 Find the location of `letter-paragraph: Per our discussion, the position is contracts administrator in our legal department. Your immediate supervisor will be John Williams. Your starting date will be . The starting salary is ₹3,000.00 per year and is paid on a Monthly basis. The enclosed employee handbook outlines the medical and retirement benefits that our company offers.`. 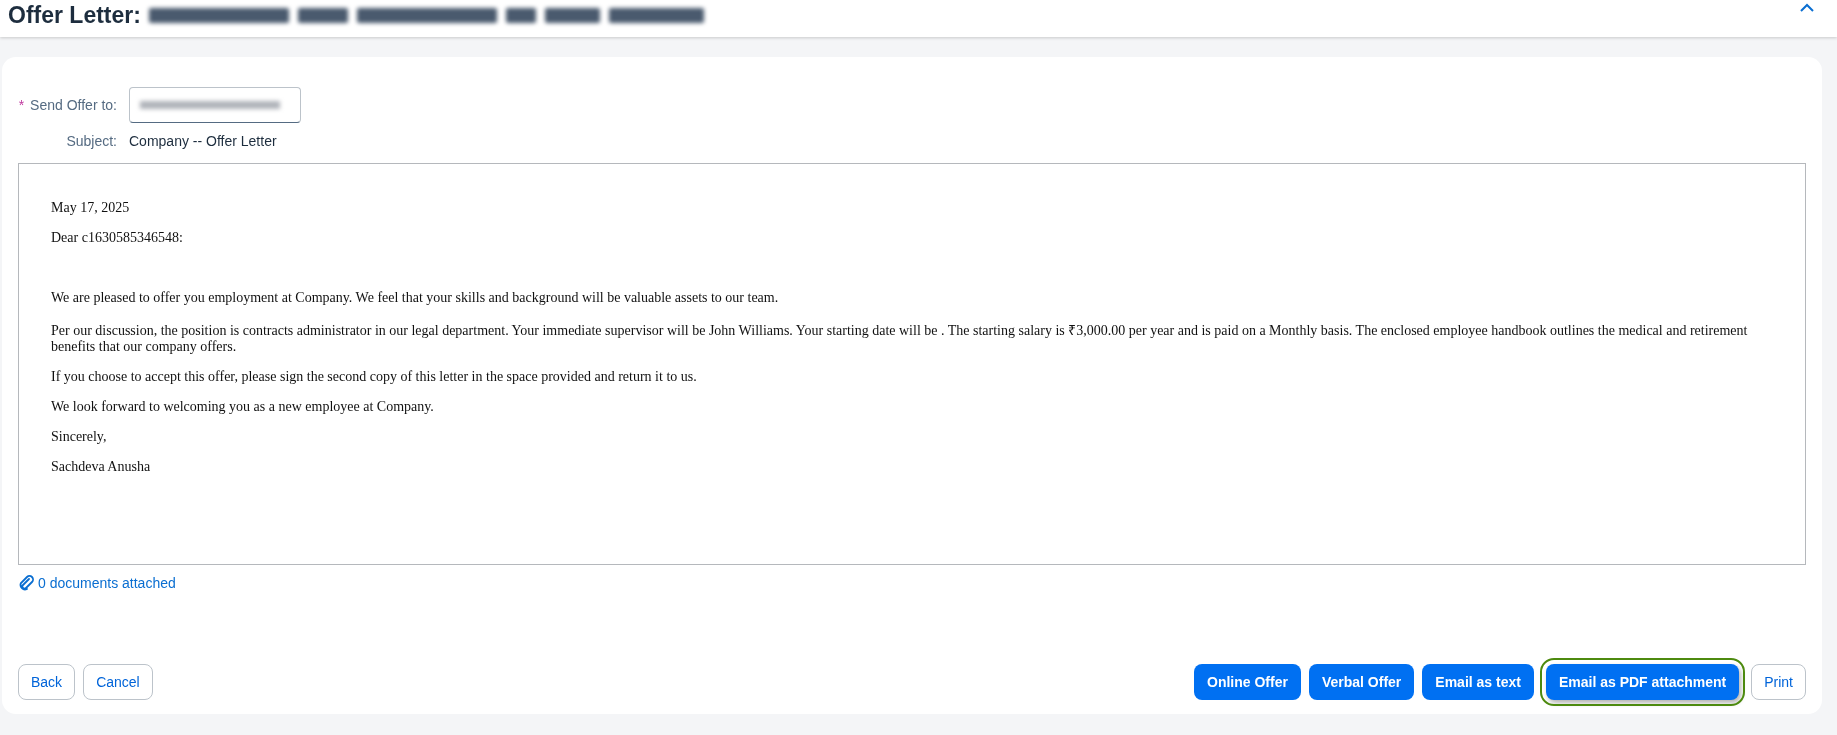

letter-paragraph: Per our discussion, the position is contracts administrator in our legal department. Your immediate supervisor will be John Williams. Your starting date will be . The starting salary is ₹3,000.00 per year and is paid on a Monthly basis. The enclosed employee handbook outlines the medical and retirement benefits that our company offers. is located at coordinates (900, 338).